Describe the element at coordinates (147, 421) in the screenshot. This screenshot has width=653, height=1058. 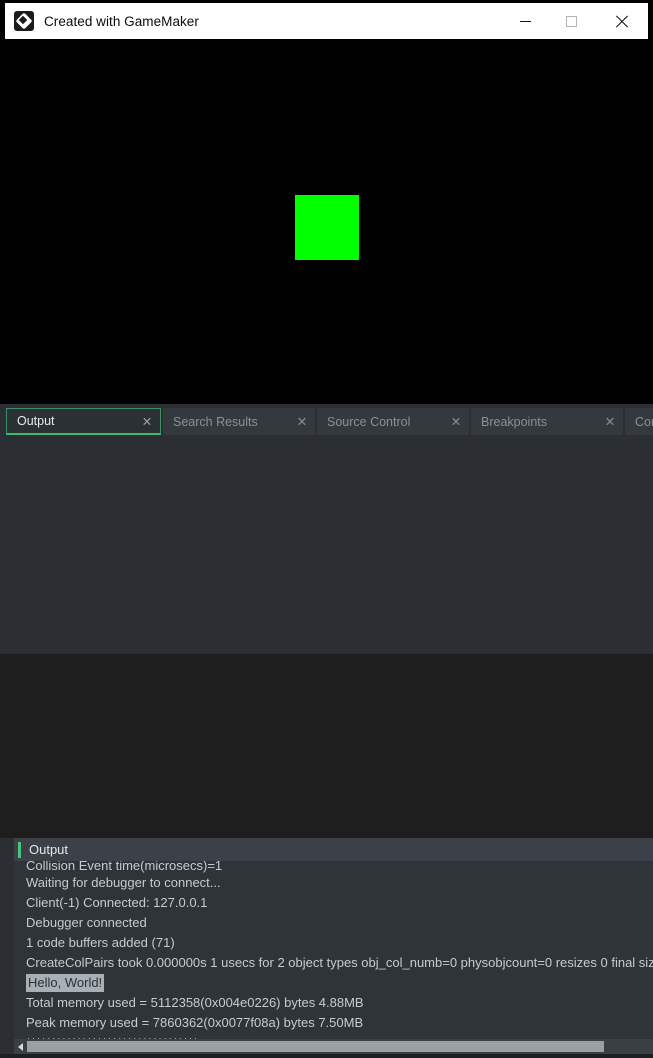
I see `tab-output-close-icon: ✕` at that location.